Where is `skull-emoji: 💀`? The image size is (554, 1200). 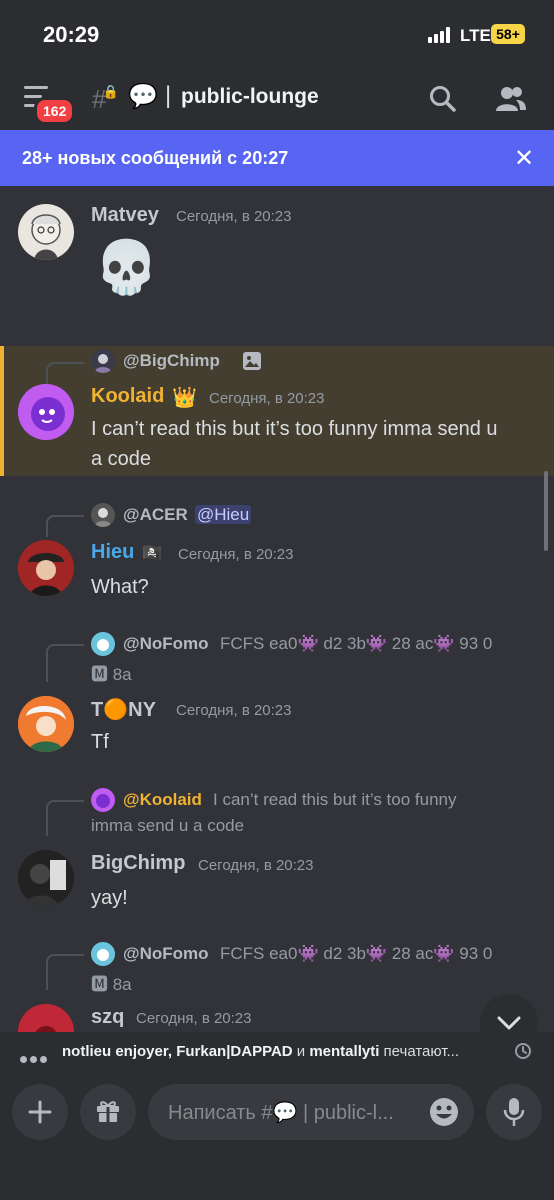 skull-emoji: 💀 is located at coordinates (126, 268).